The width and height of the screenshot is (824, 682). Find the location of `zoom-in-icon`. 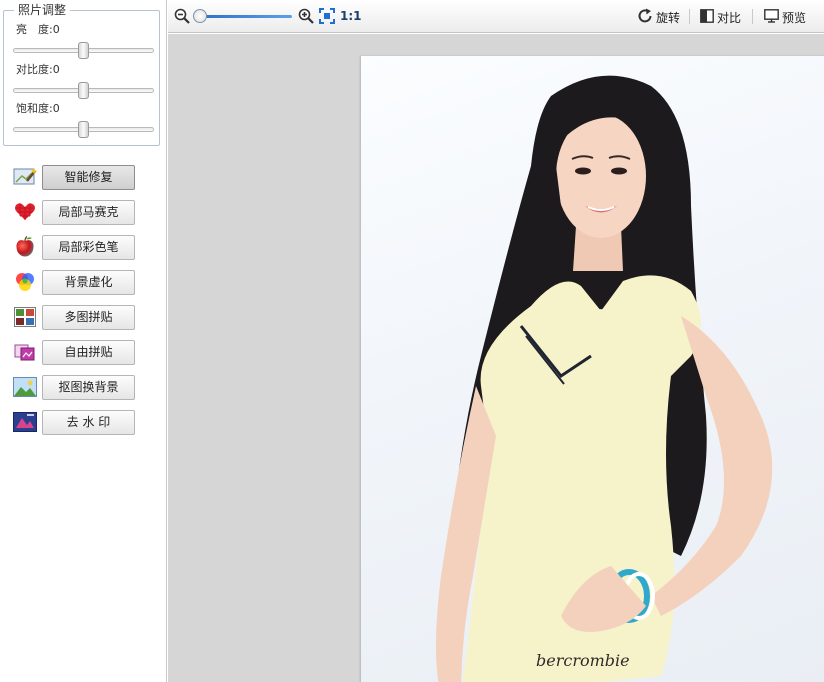

zoom-in-icon is located at coordinates (306, 16).